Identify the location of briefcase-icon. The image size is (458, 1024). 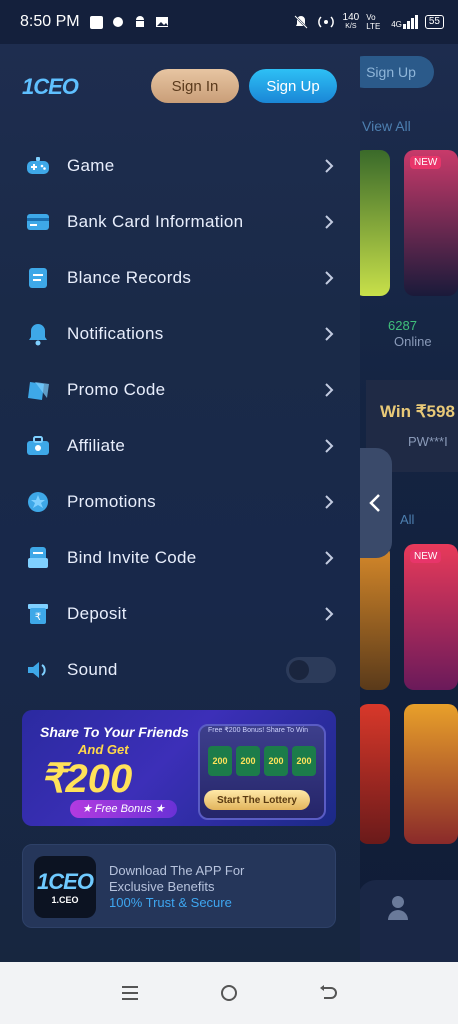
(38, 446).